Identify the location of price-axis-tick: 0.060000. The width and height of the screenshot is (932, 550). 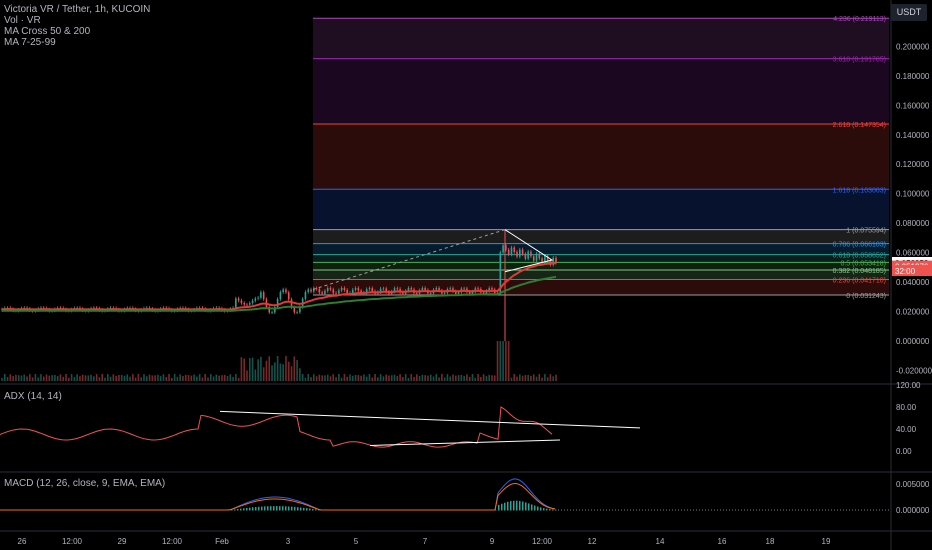
(913, 253).